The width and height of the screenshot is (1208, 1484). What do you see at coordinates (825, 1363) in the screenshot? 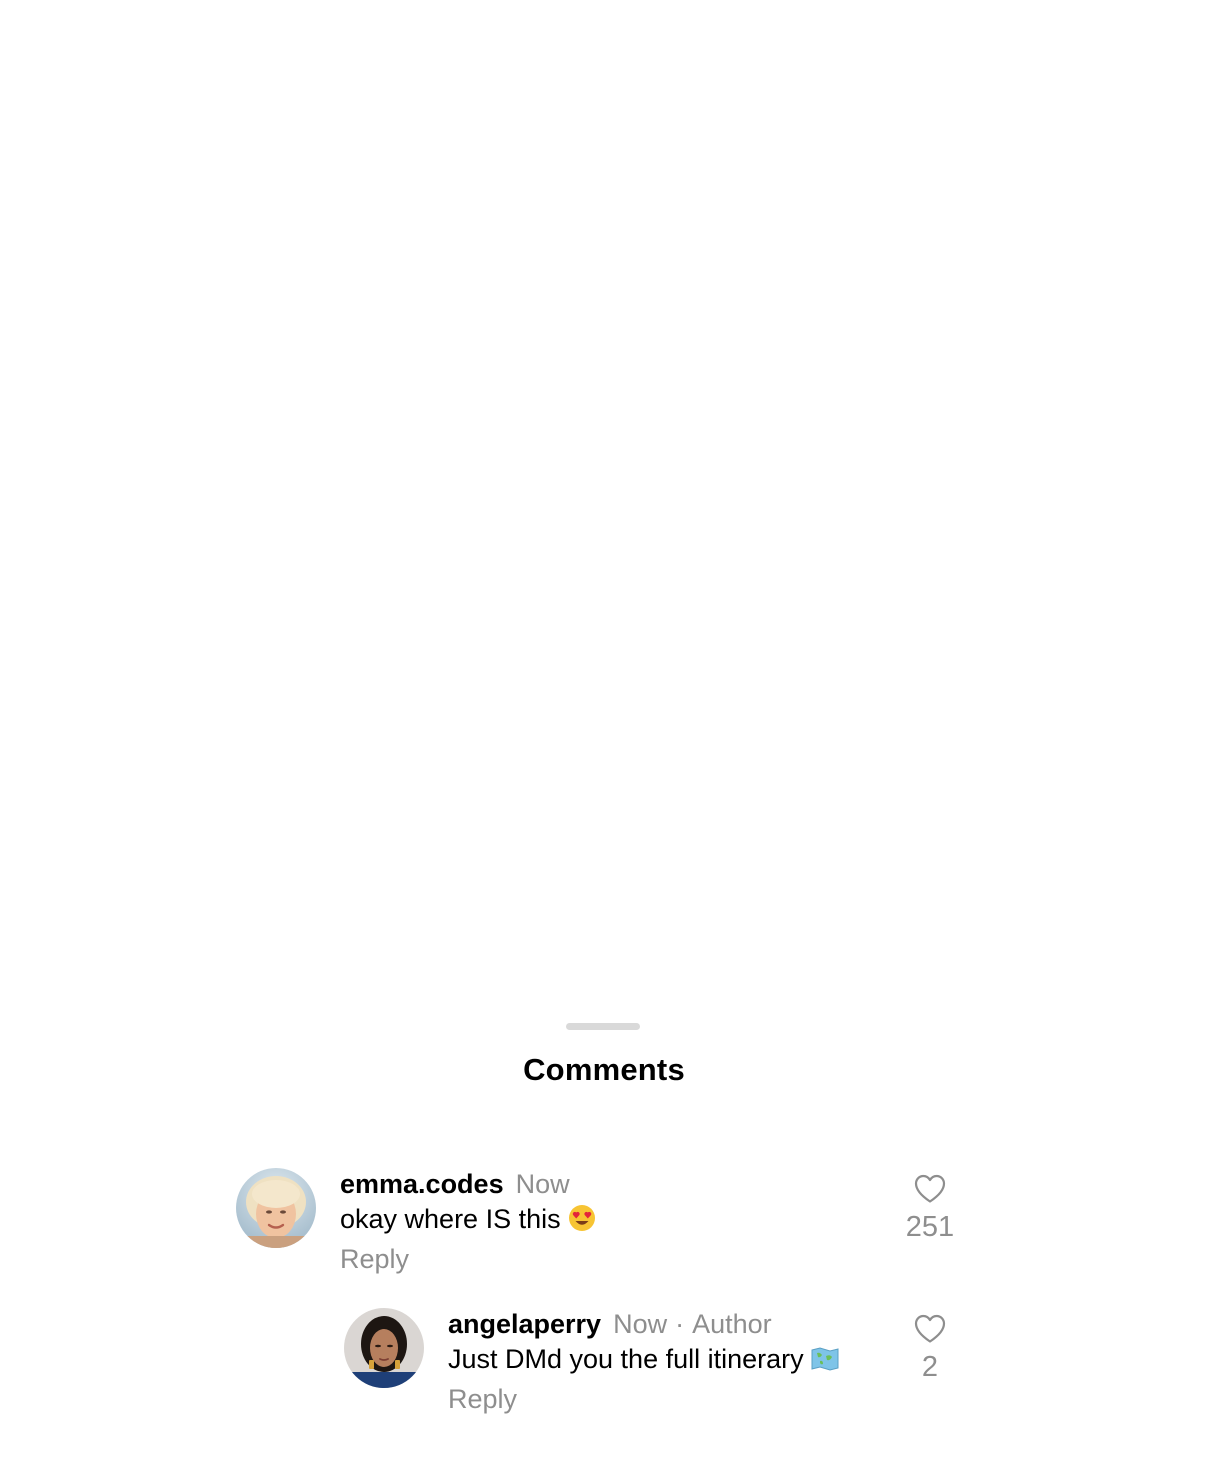
I see `world-map-emoji-icon` at bounding box center [825, 1363].